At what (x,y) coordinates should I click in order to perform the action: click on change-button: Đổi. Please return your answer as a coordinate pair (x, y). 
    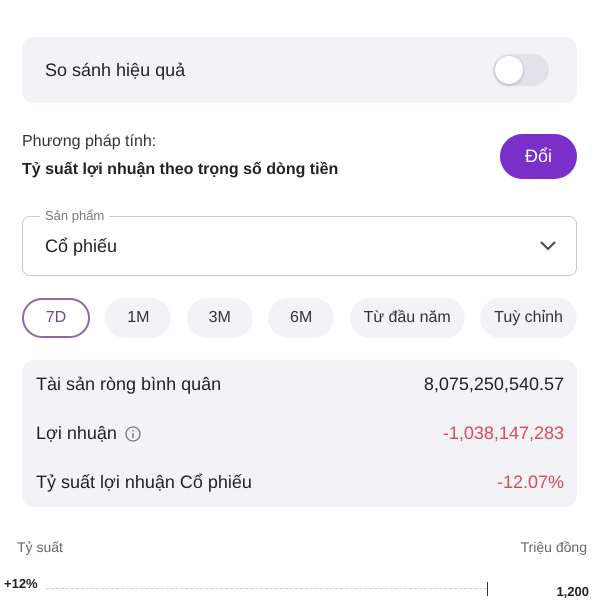
    Looking at the image, I should click on (538, 156).